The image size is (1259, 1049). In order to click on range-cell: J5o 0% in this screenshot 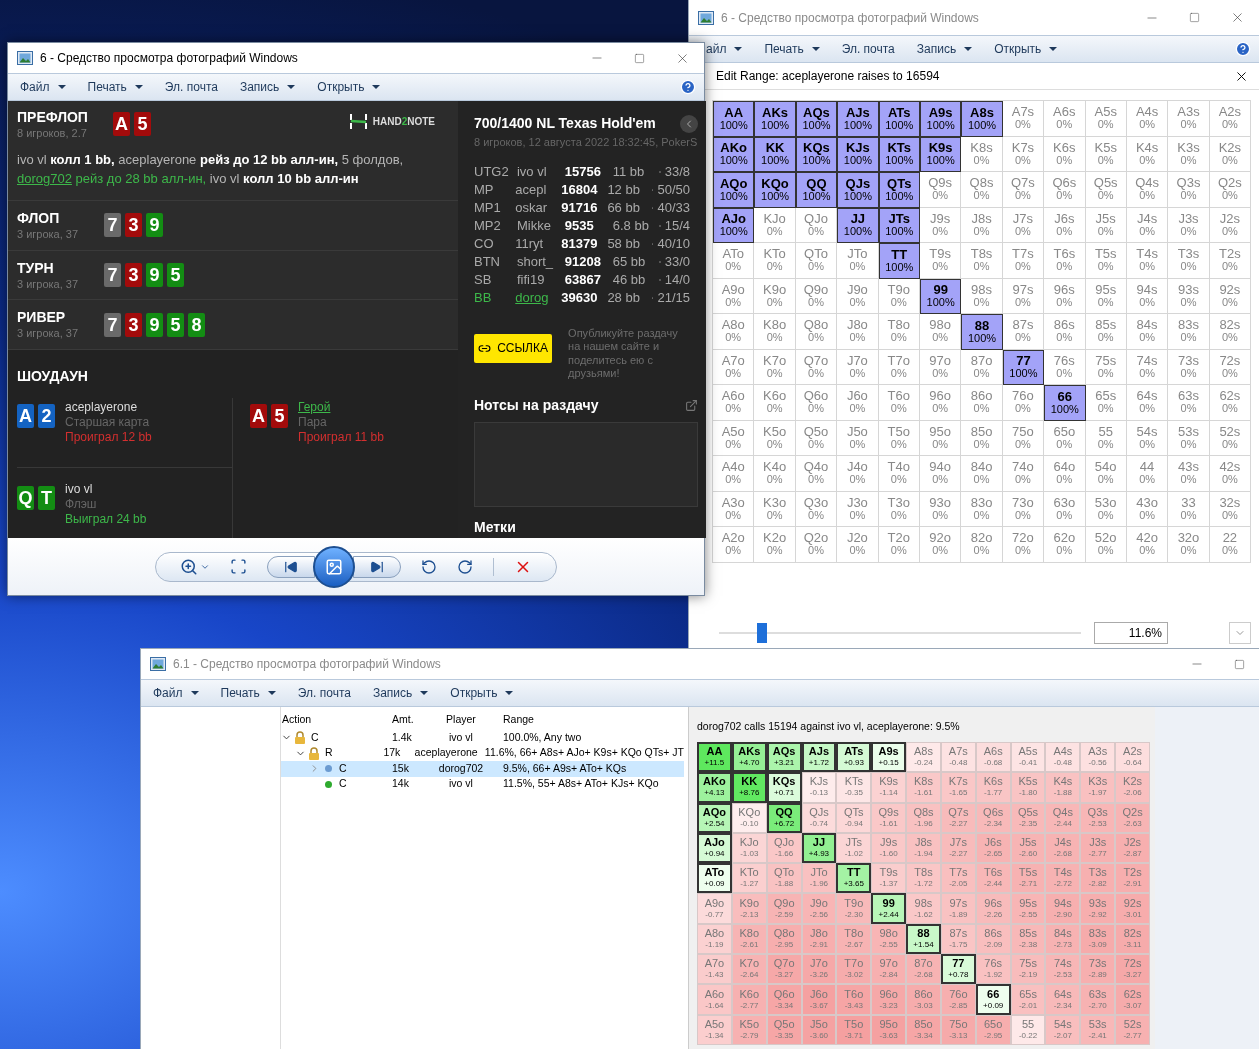, I will do `click(858, 438)`.